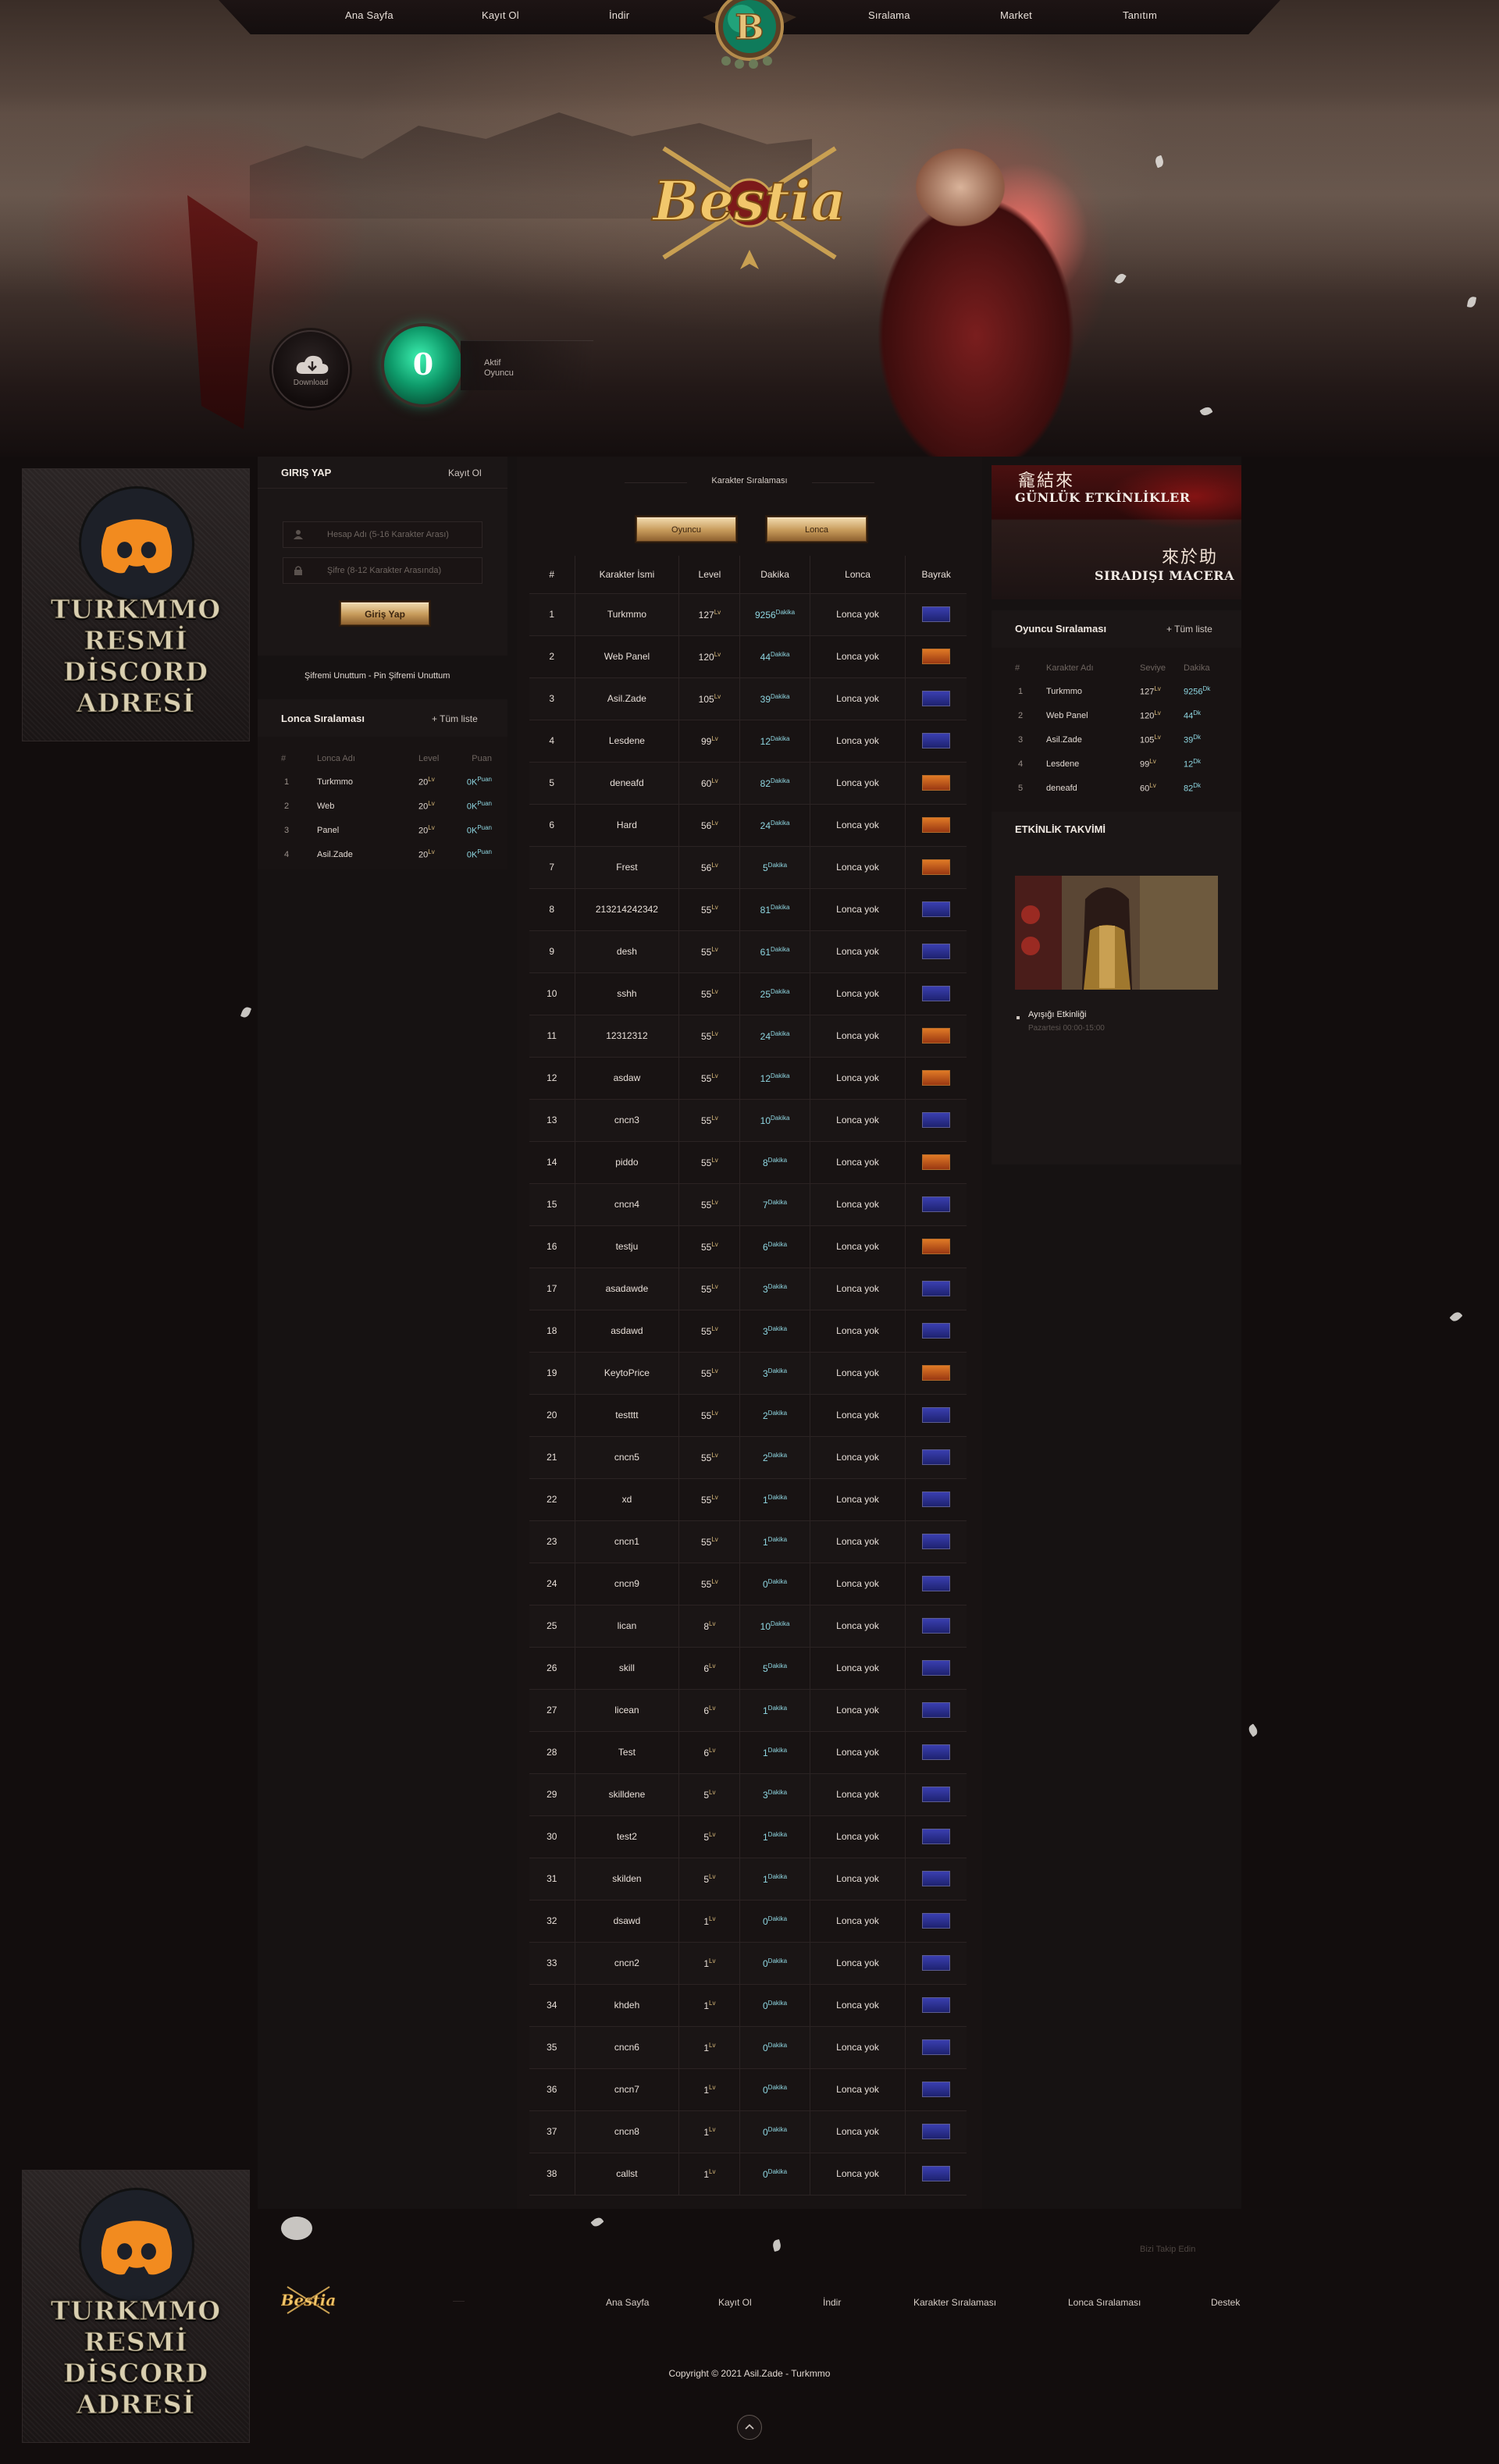  Describe the element at coordinates (626, 2047) in the screenshot. I see `character-name: cncn6` at that location.